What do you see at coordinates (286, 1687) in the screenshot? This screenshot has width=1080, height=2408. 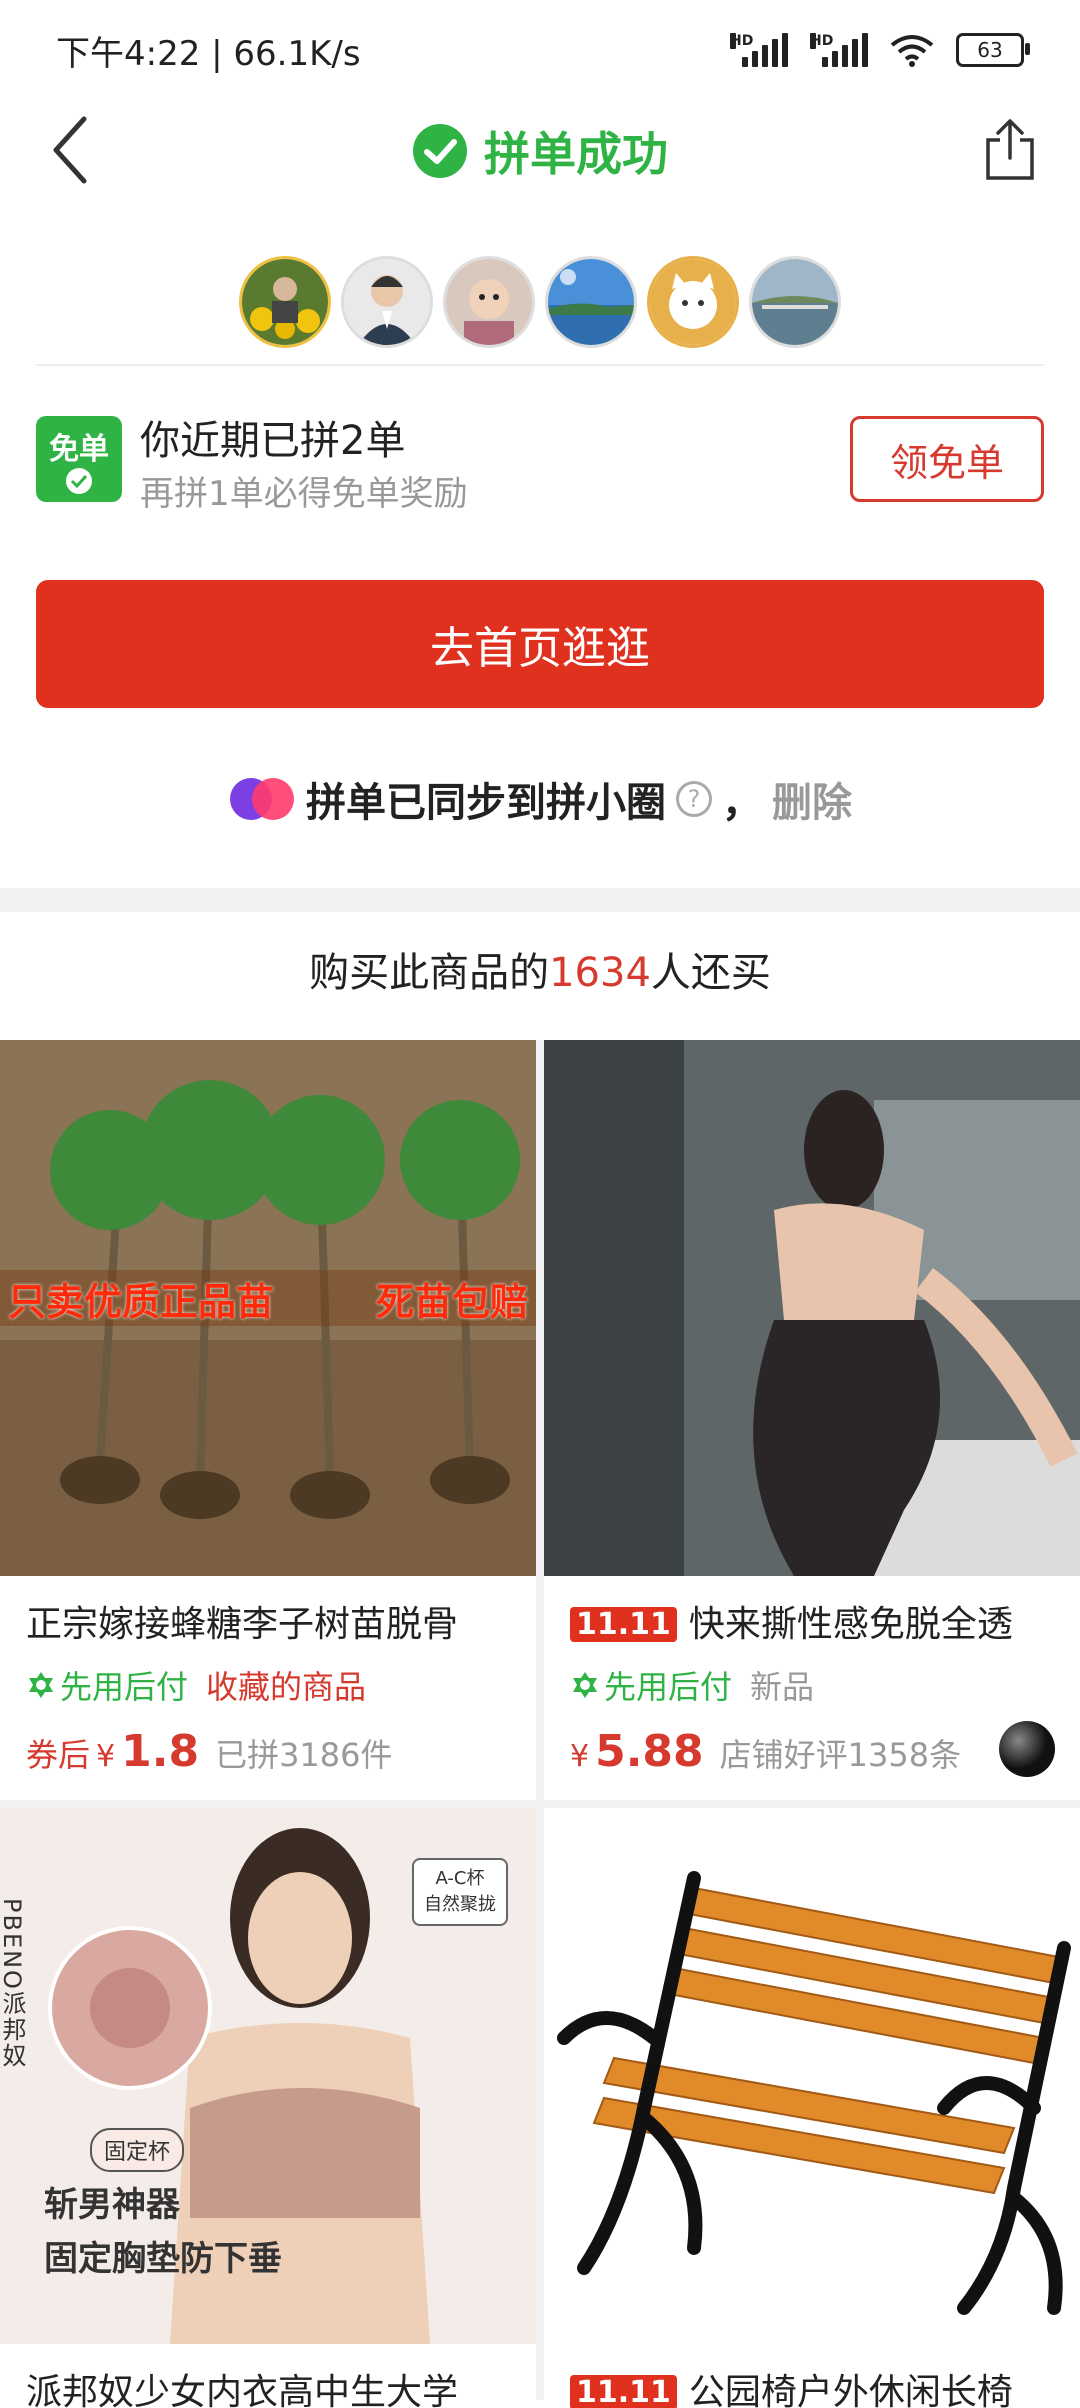 I see `favorited-tag: 收藏的商品` at bounding box center [286, 1687].